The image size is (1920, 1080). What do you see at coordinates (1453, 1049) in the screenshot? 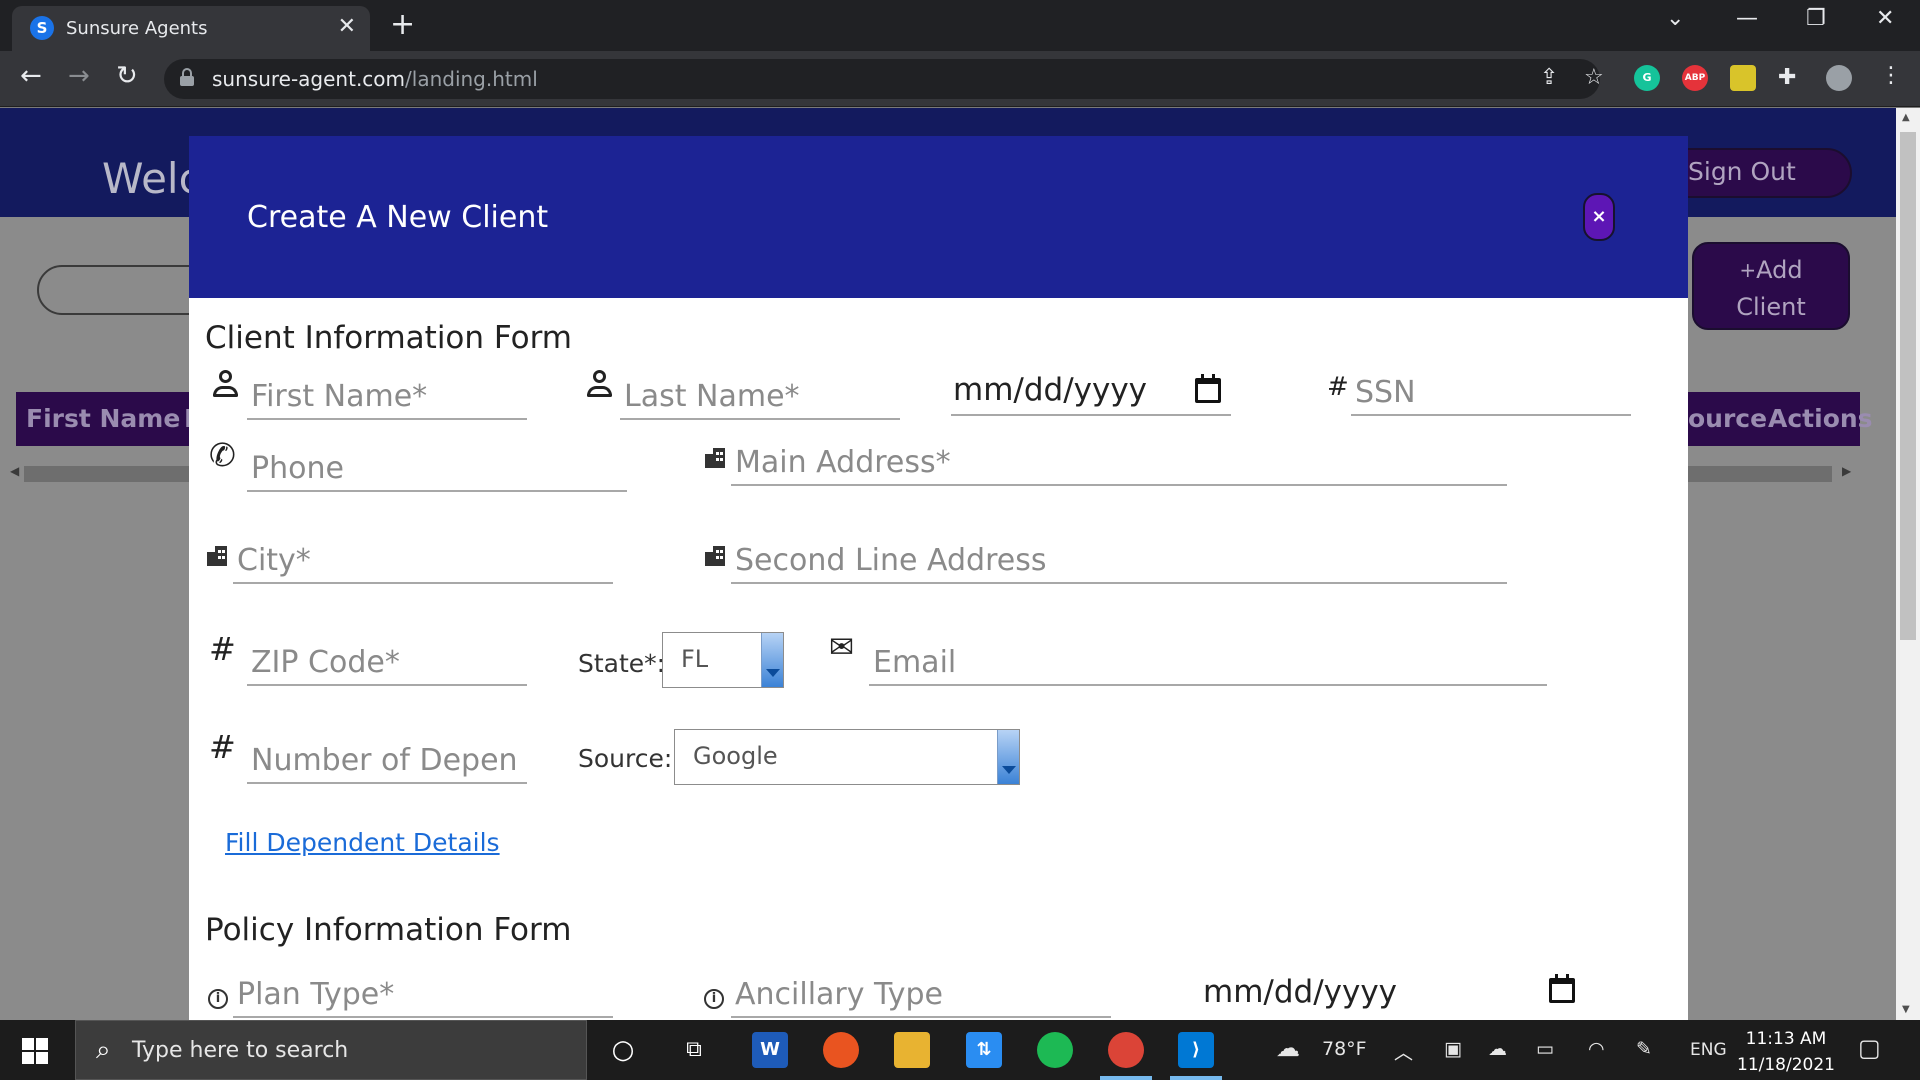
I see `meet-now-icon: ▣` at bounding box center [1453, 1049].